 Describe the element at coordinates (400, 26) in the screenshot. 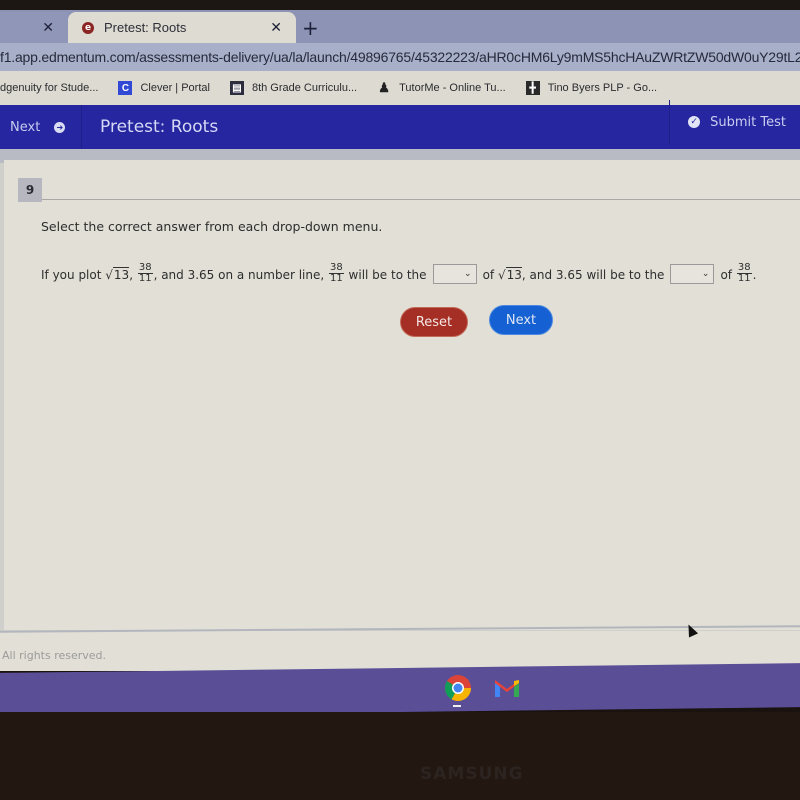

I see `tab-strip: ✕ e Pretest: Roots ✕ +` at that location.